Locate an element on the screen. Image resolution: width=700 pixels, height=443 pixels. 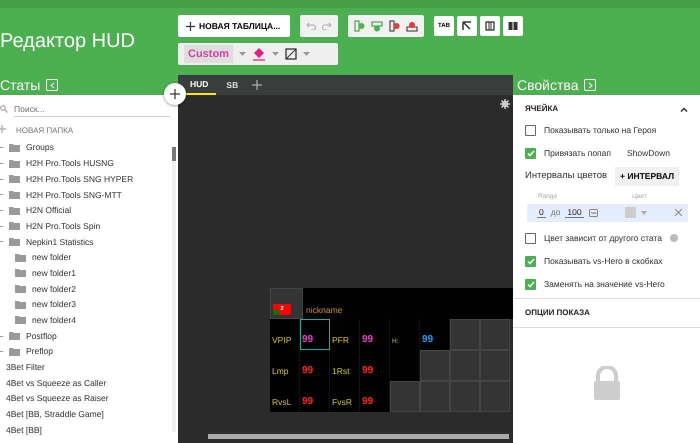
stat-item: 4Bet [BB] is located at coordinates (24, 430).